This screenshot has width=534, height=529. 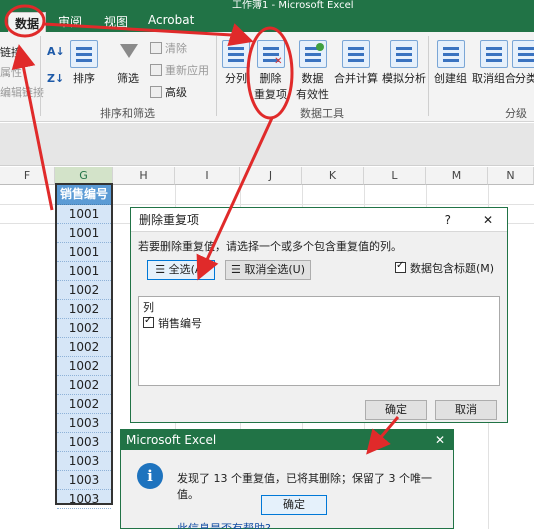 I want to click on consolidate-button: 合并计算, so click(x=356, y=63).